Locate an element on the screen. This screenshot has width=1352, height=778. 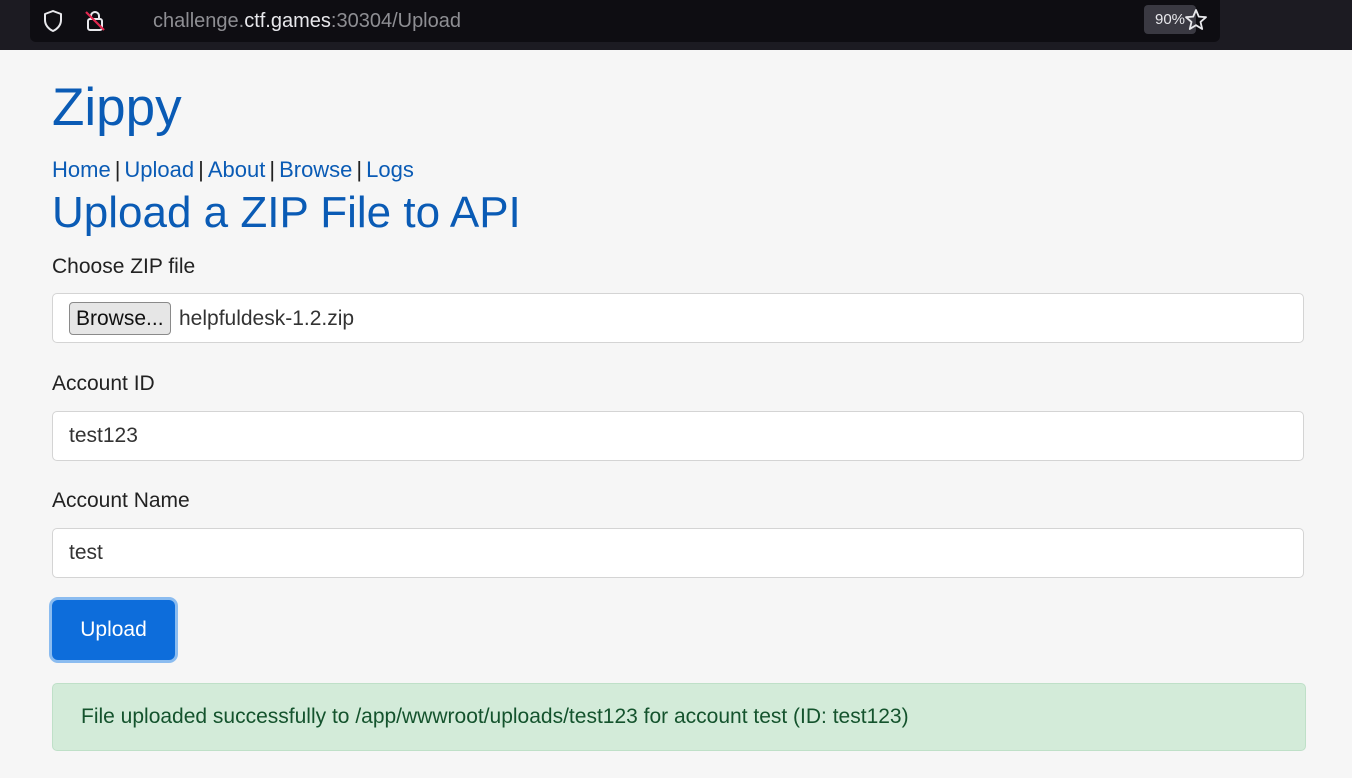
nav-logs: Logs is located at coordinates (390, 169).